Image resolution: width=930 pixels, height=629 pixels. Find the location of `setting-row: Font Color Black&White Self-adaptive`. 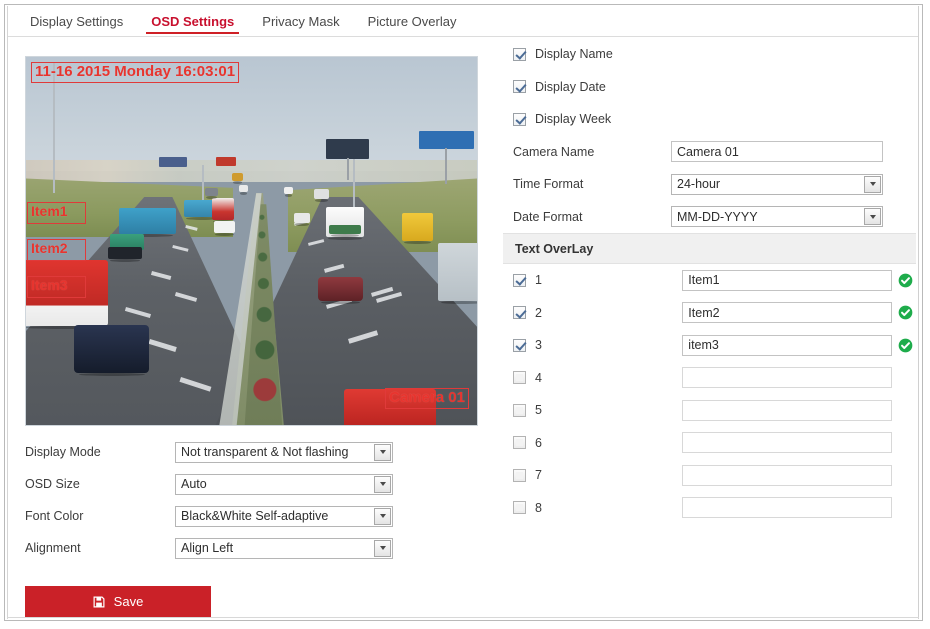

setting-row: Font Color Black&White Self-adaptive is located at coordinates (225, 516).